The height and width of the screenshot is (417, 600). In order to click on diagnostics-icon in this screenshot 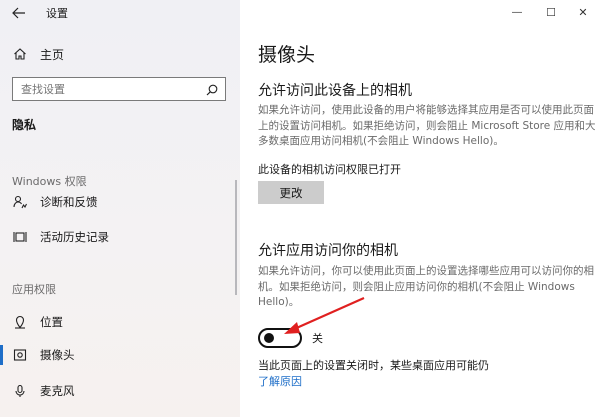, I will do `click(20, 202)`.